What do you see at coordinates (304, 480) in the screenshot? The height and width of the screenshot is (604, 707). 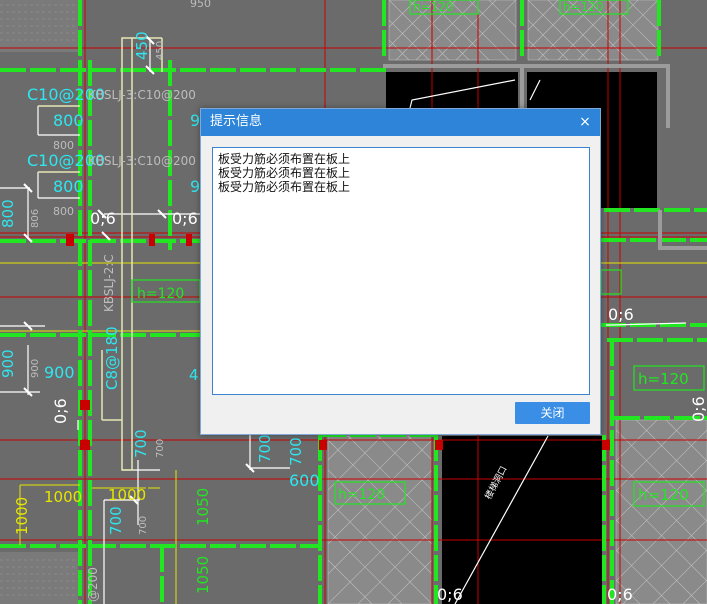 I see `cad-label: 600` at bounding box center [304, 480].